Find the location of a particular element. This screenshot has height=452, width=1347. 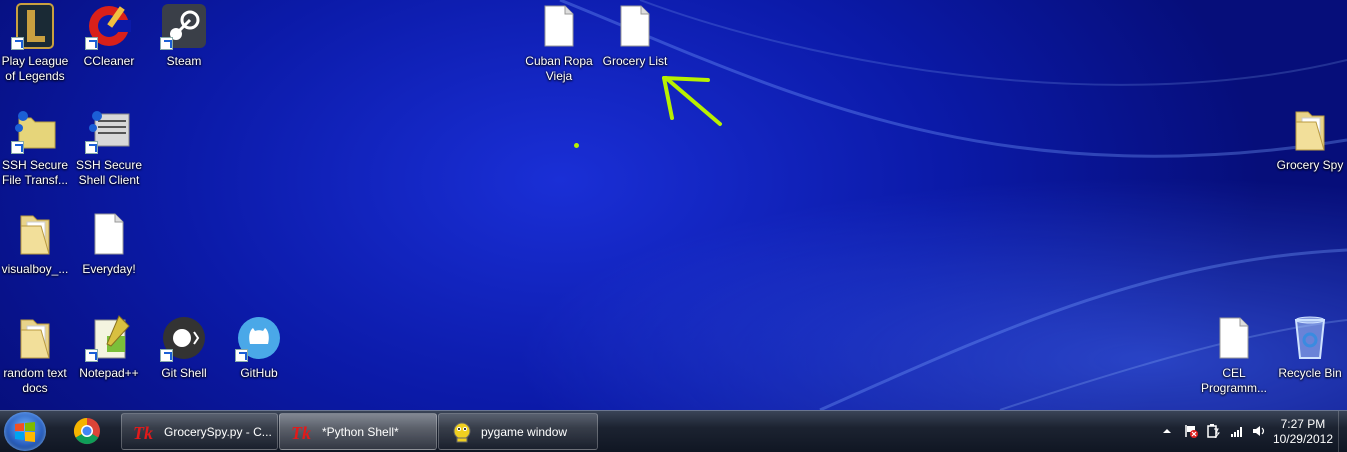

desktop-icon-label: Steam is located at coordinates (184, 61).